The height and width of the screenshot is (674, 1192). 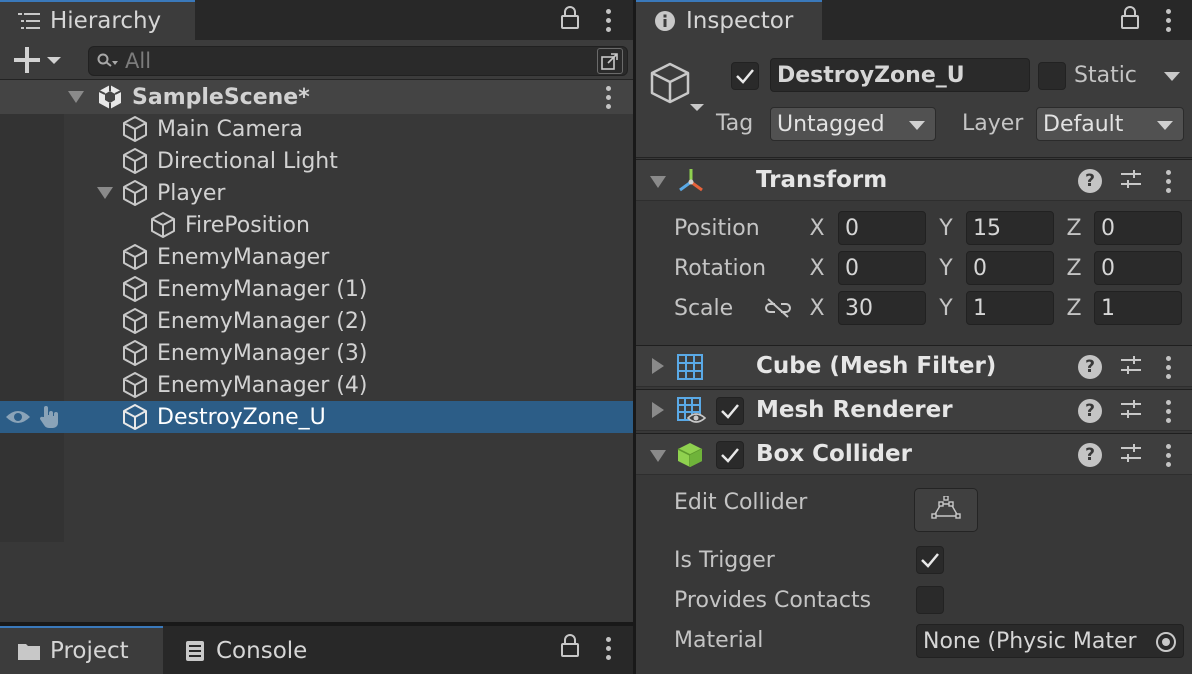 What do you see at coordinates (778, 310) in the screenshot?
I see `constrain-proportions-link-icon` at bounding box center [778, 310].